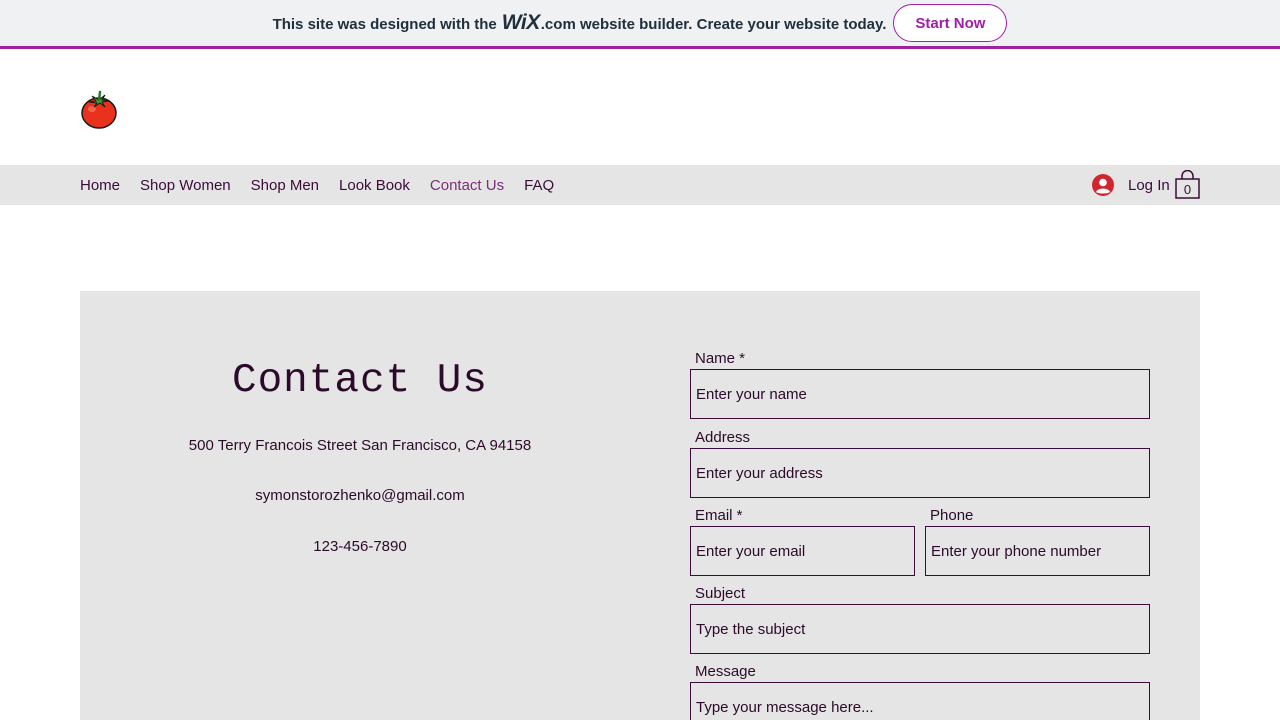  I want to click on cart-count: 0, so click(1187, 189).